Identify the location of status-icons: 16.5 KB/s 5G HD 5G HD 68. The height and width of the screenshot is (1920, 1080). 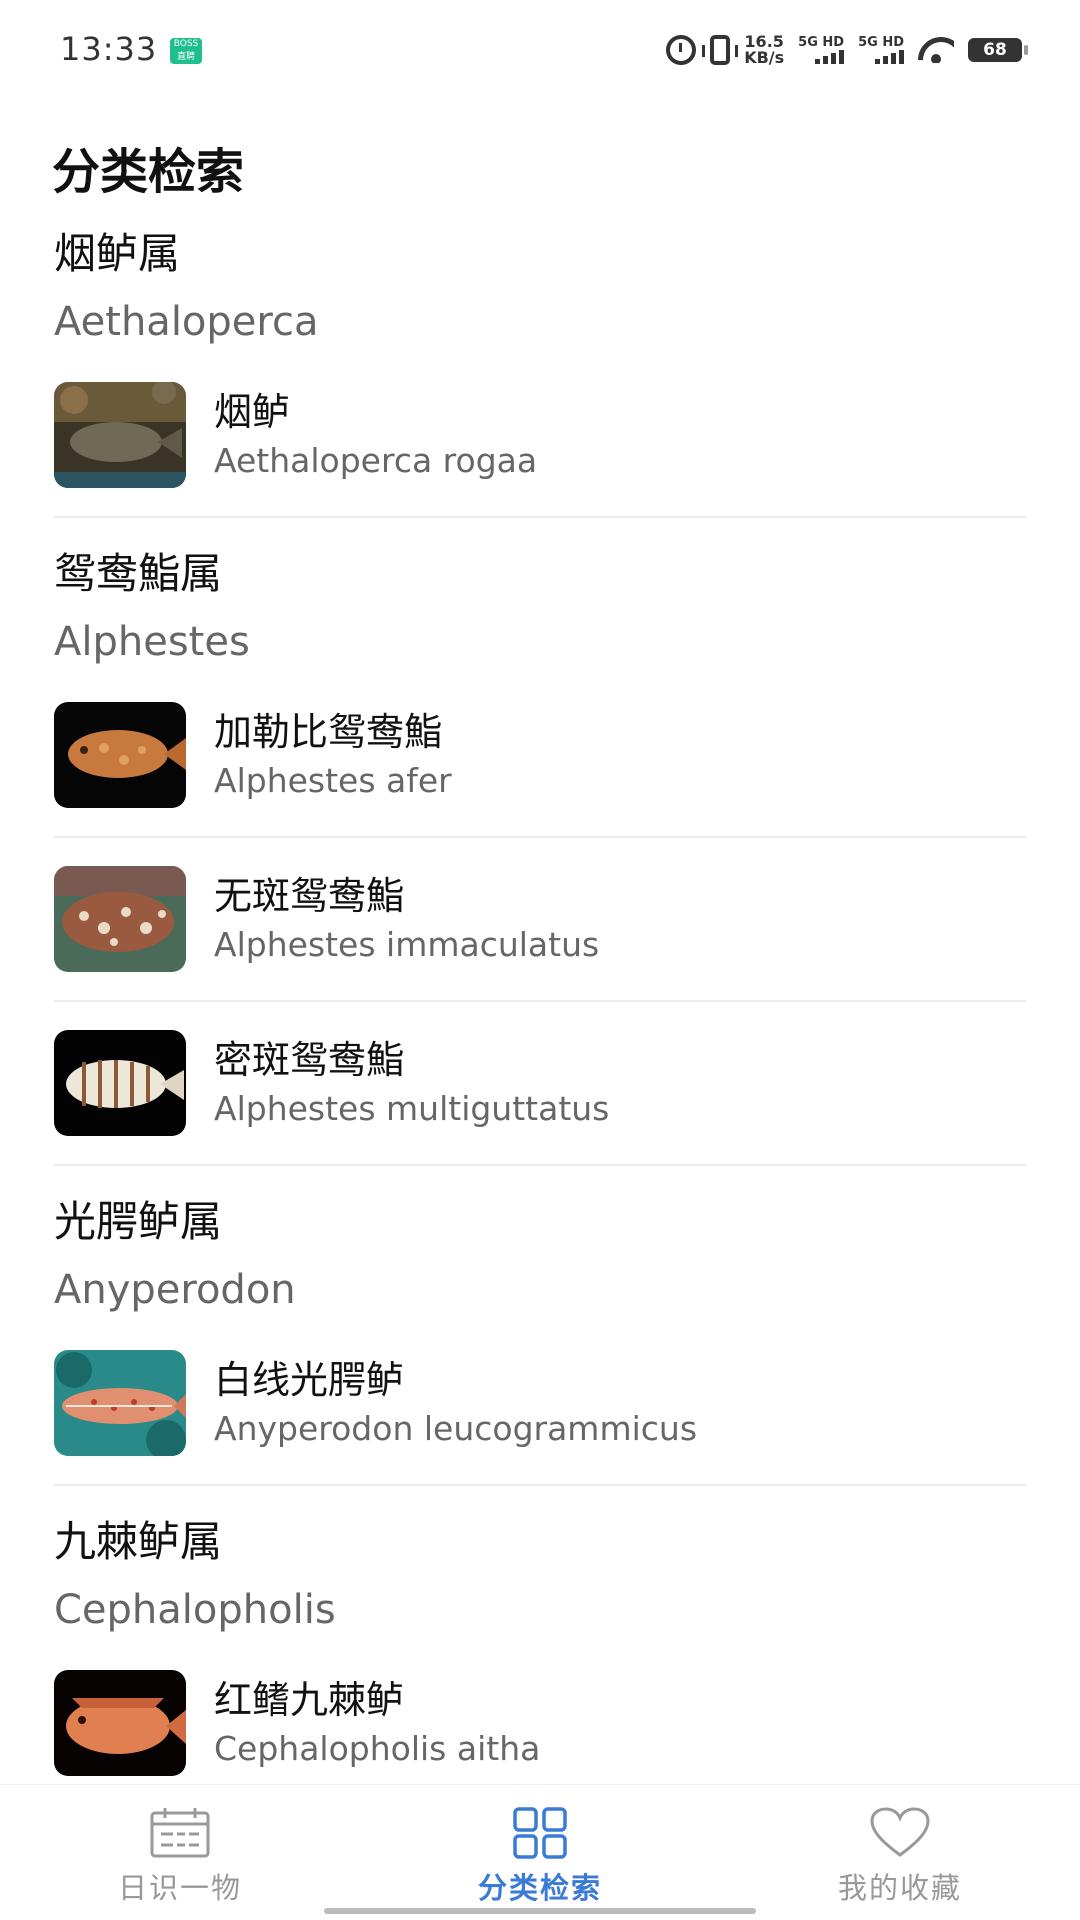
(847, 50).